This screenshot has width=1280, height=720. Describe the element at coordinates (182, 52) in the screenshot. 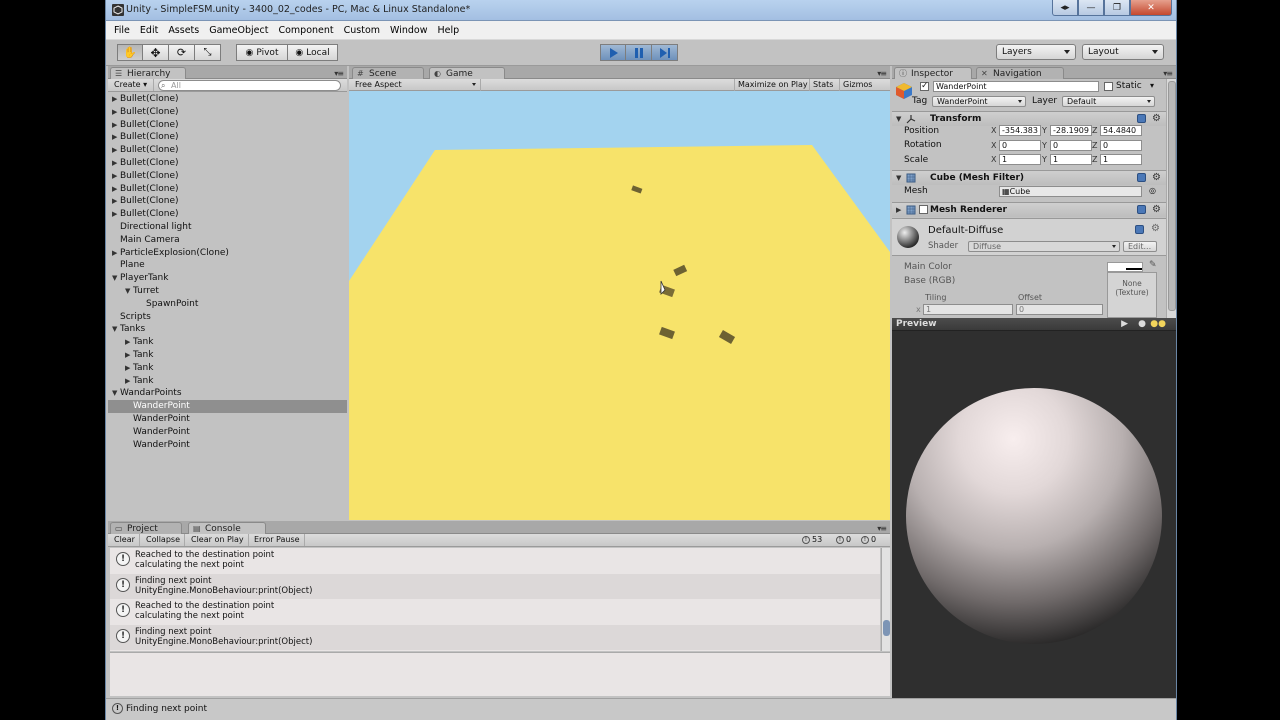

I see `rotate-tool-button: ⟳` at that location.